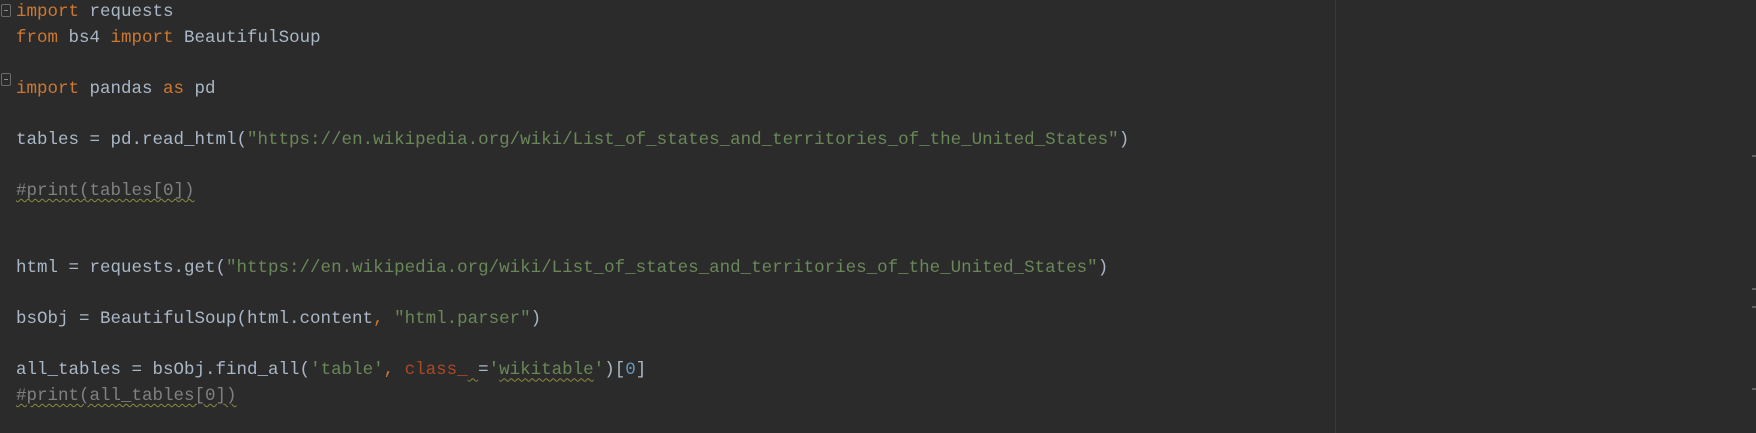  I want to click on code-token: )[, so click(615, 370).